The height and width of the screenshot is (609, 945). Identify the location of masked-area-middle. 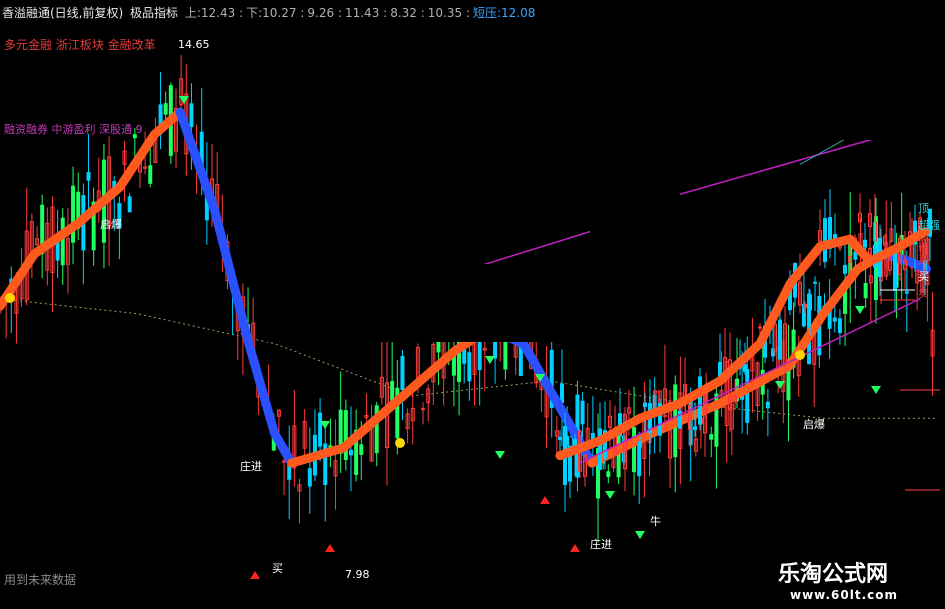
(472, 303).